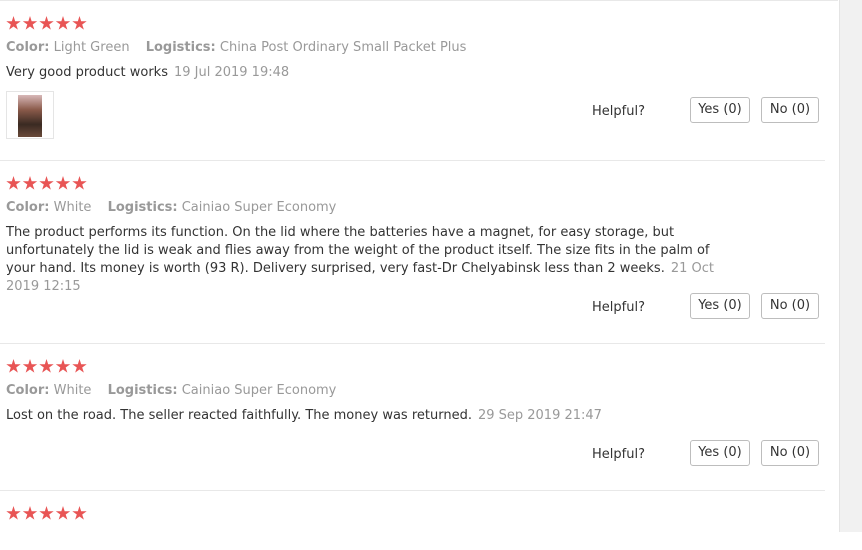 This screenshot has height=550, width=862. I want to click on review-date: 19 Jul 2019 19:48, so click(231, 72).